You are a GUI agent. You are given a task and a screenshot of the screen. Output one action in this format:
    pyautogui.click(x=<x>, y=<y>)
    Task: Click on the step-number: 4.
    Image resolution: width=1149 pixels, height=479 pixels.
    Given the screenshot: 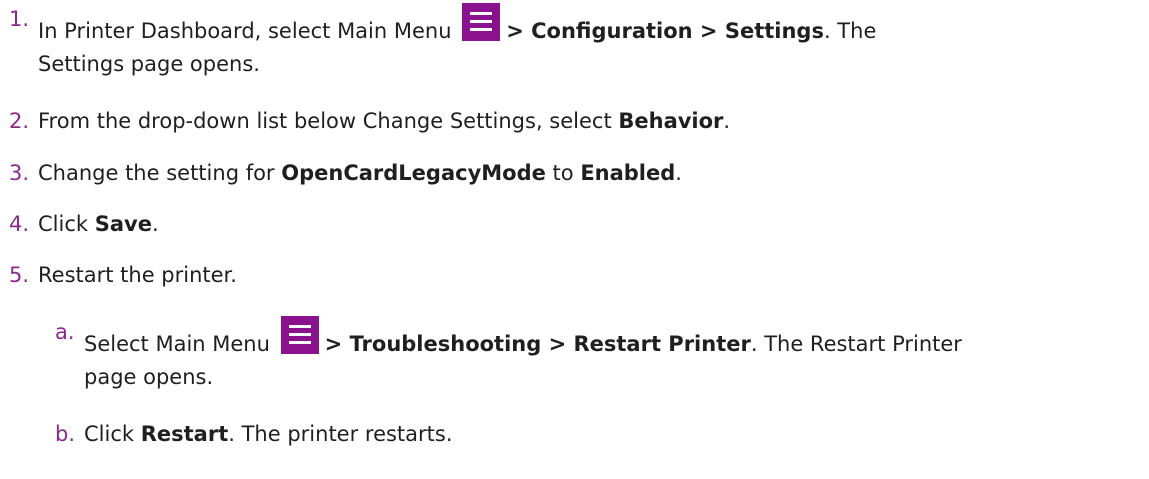 What is the action you would take?
    pyautogui.click(x=19, y=224)
    